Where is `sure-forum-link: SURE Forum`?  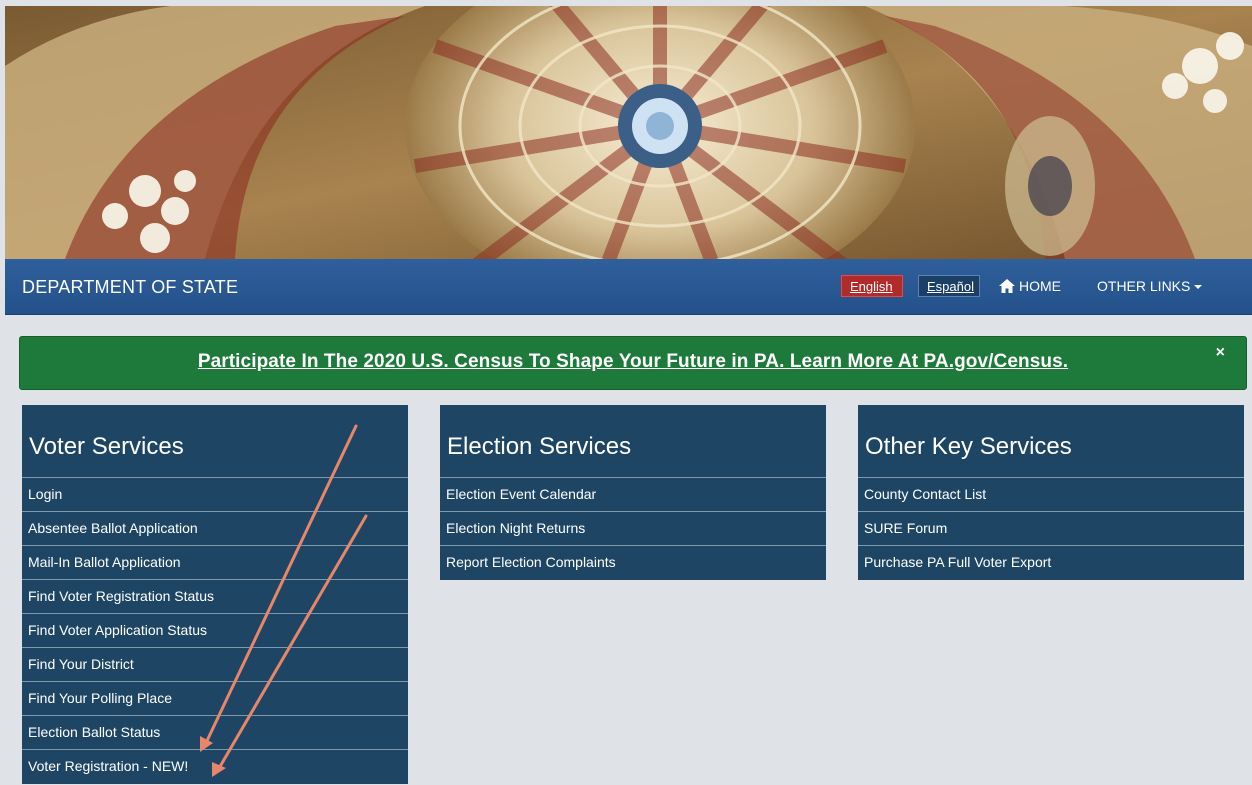 sure-forum-link: SURE Forum is located at coordinates (1051, 529).